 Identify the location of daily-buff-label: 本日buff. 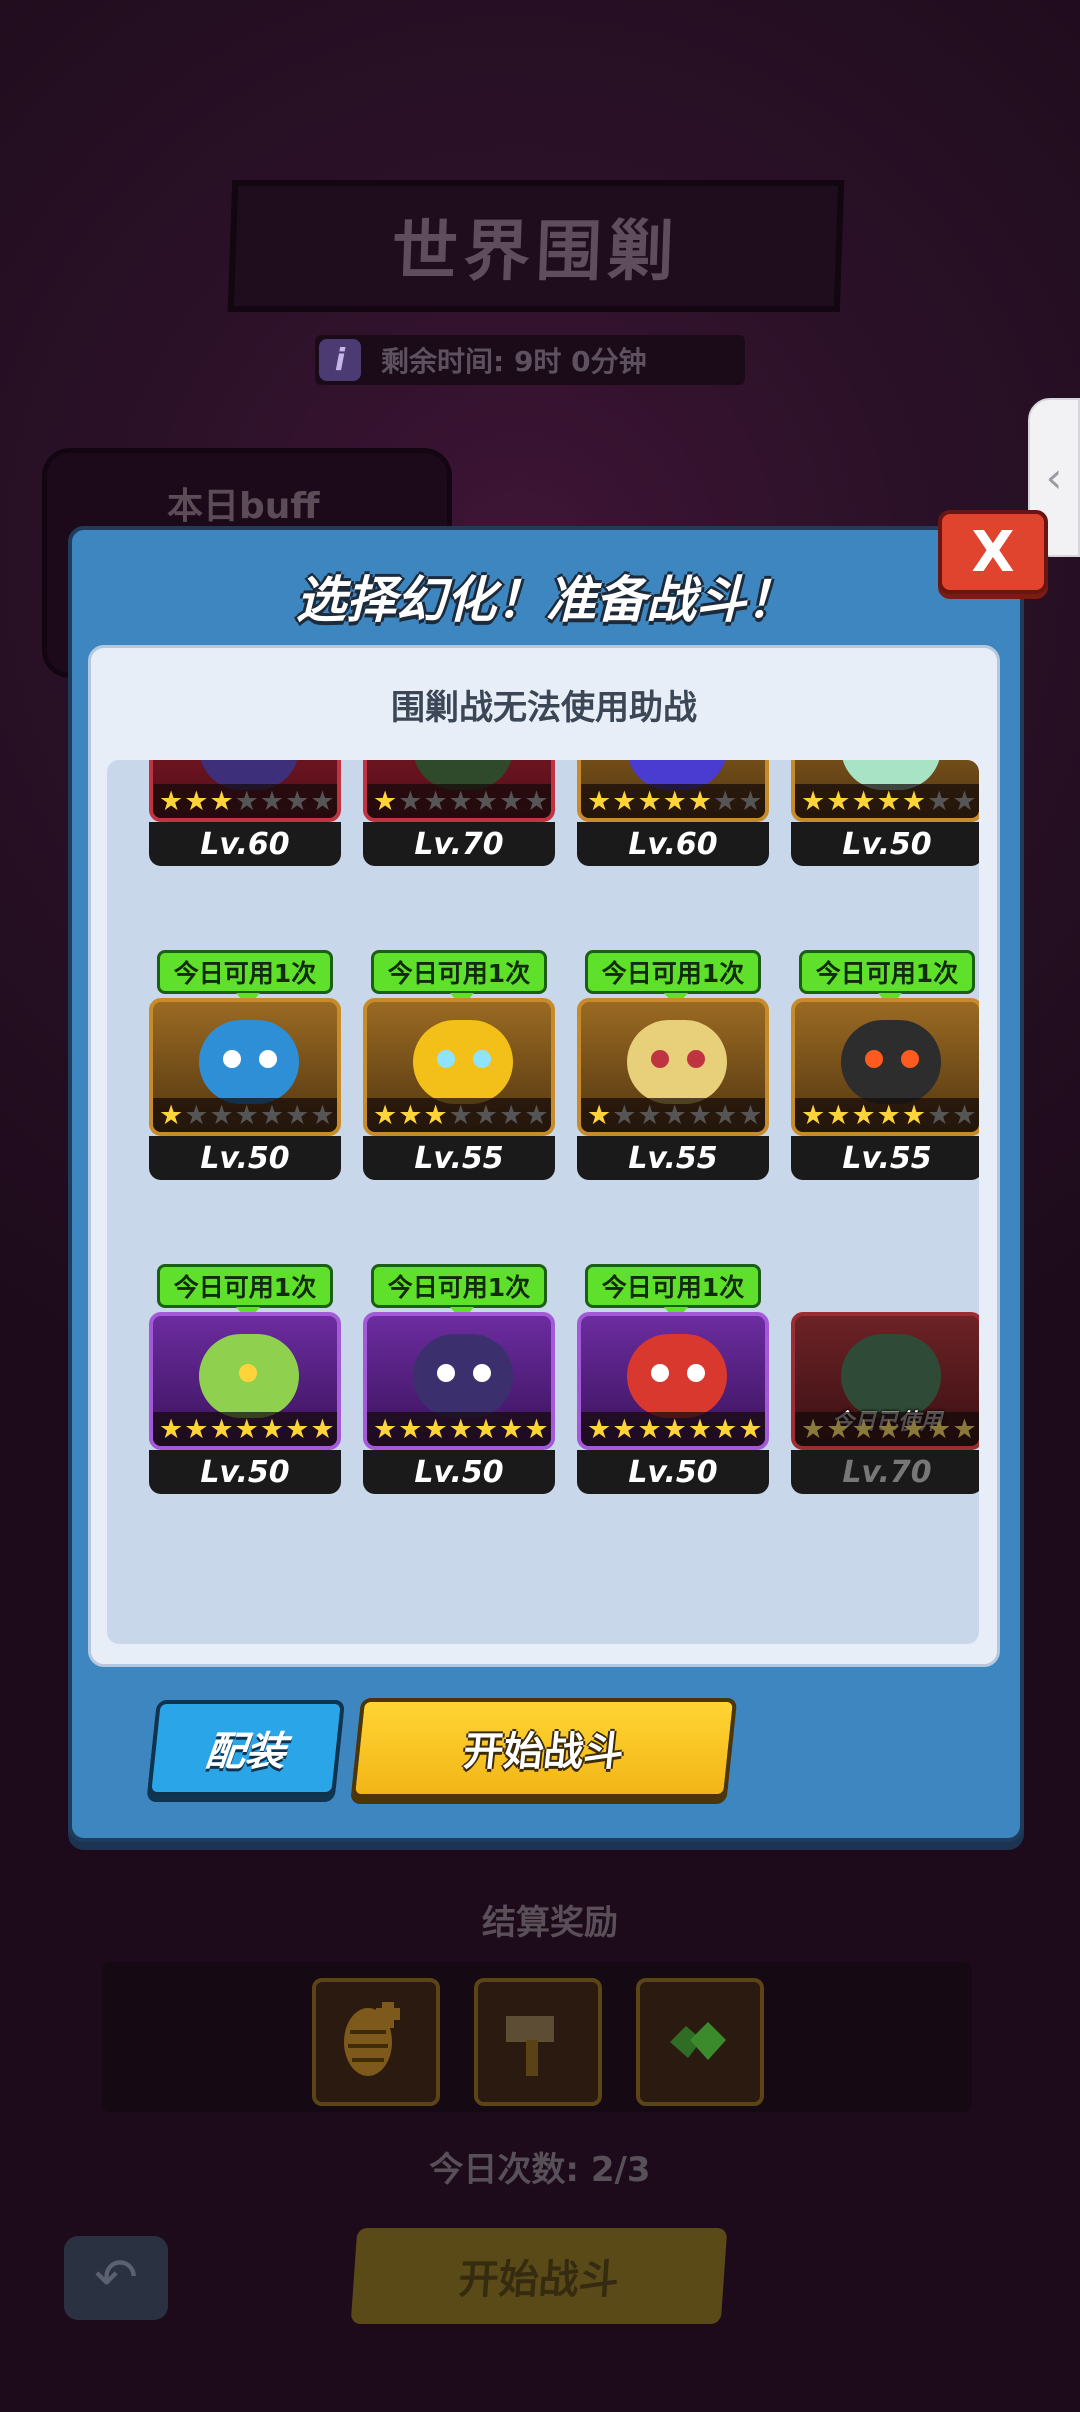
(243, 506).